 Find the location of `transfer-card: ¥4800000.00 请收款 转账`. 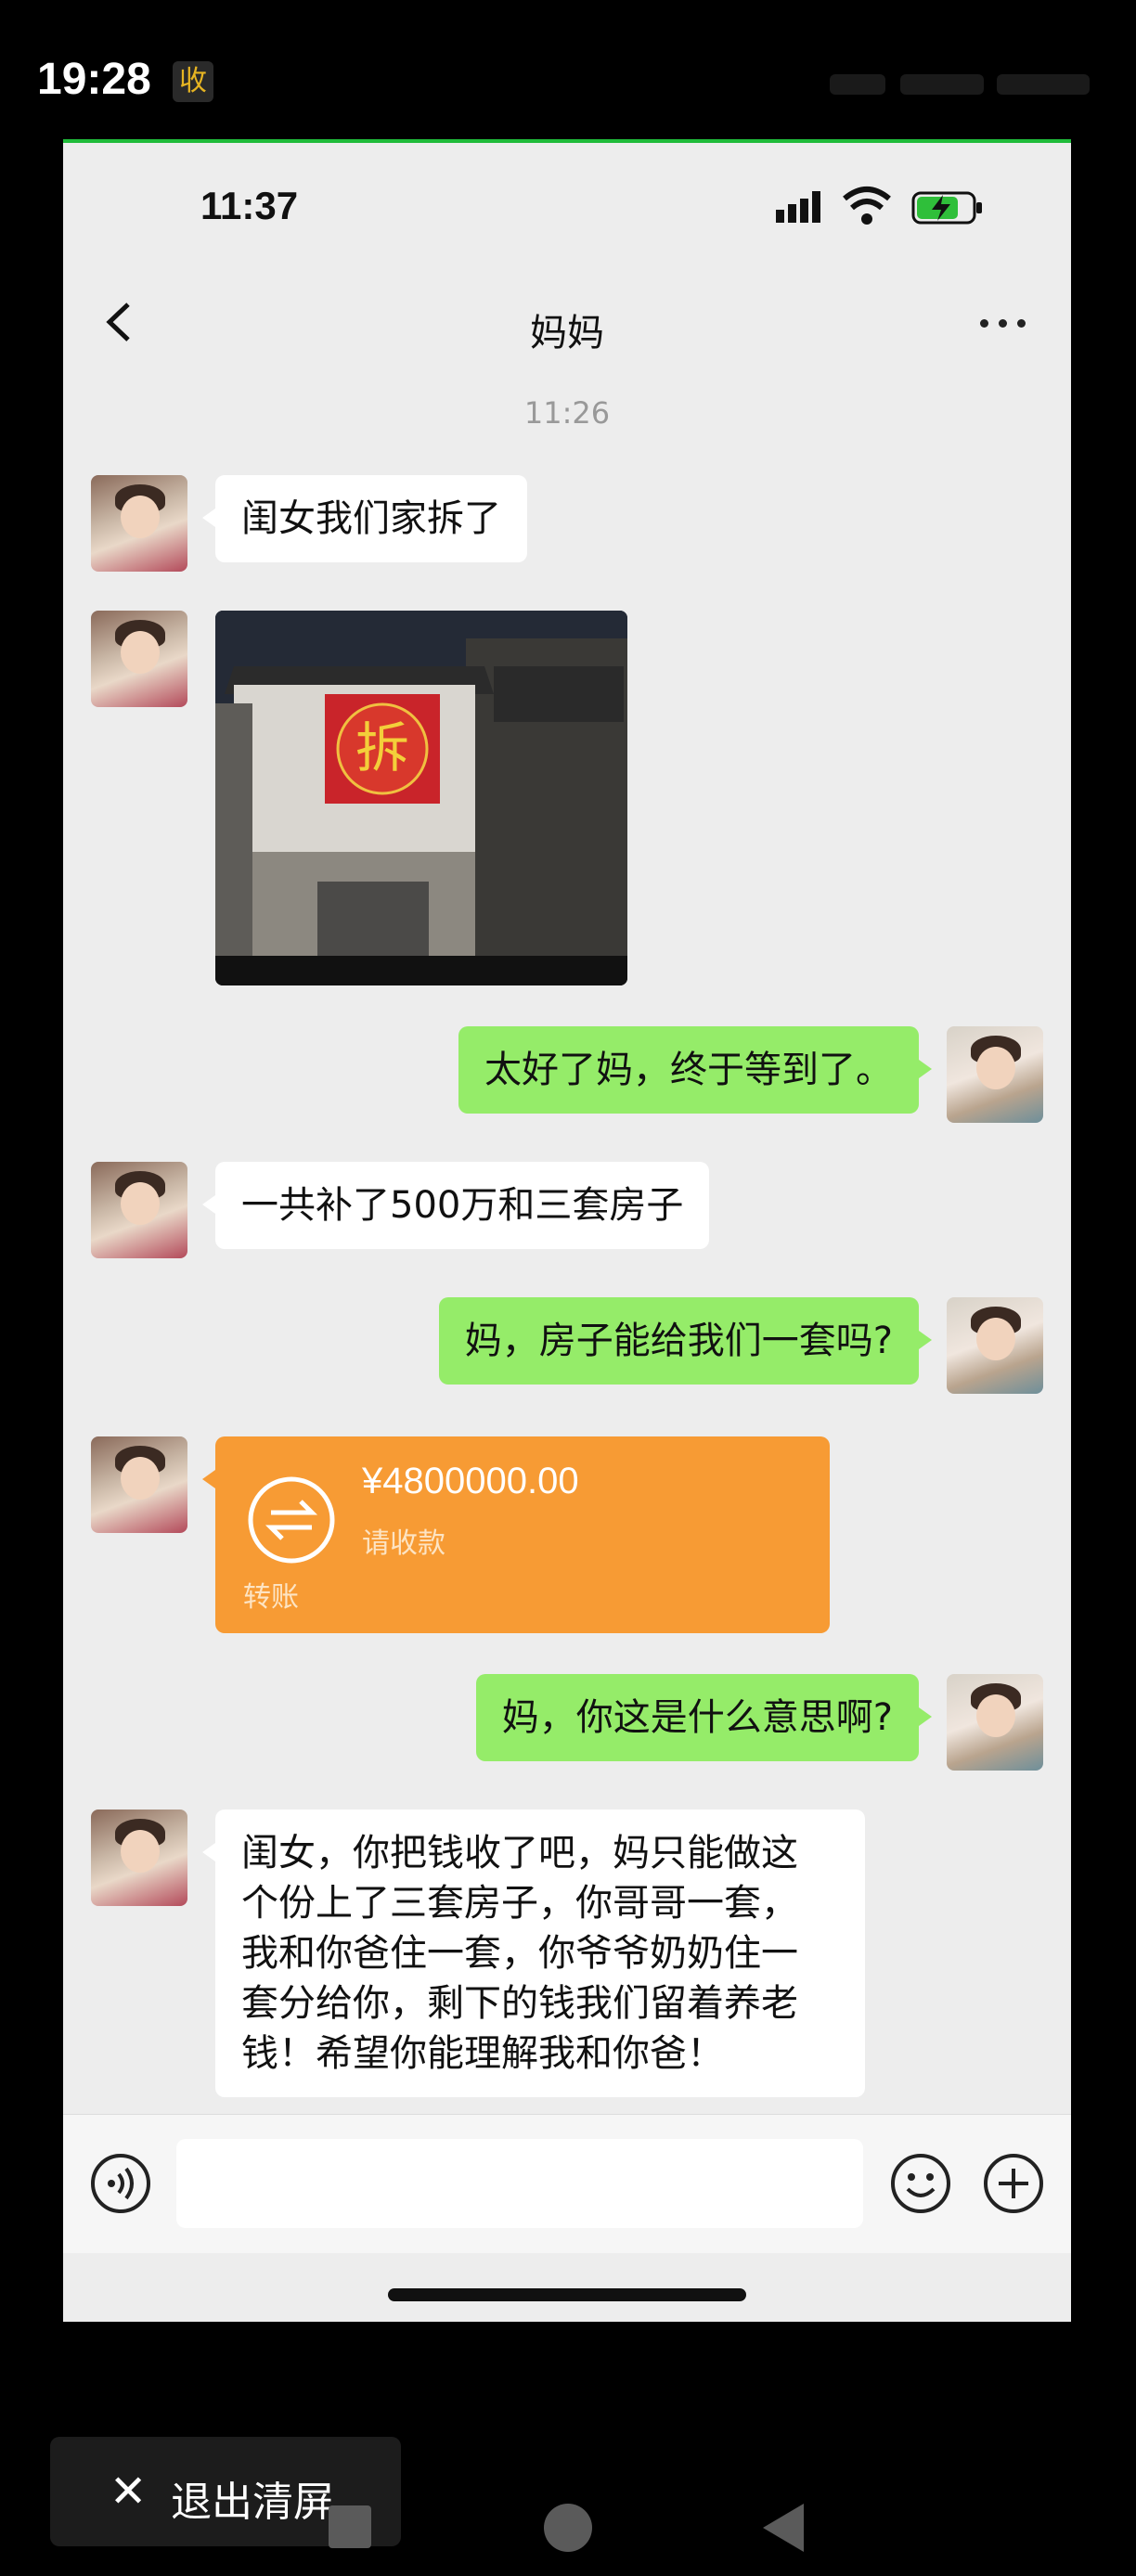

transfer-card: ¥4800000.00 请收款 转账 is located at coordinates (516, 1534).